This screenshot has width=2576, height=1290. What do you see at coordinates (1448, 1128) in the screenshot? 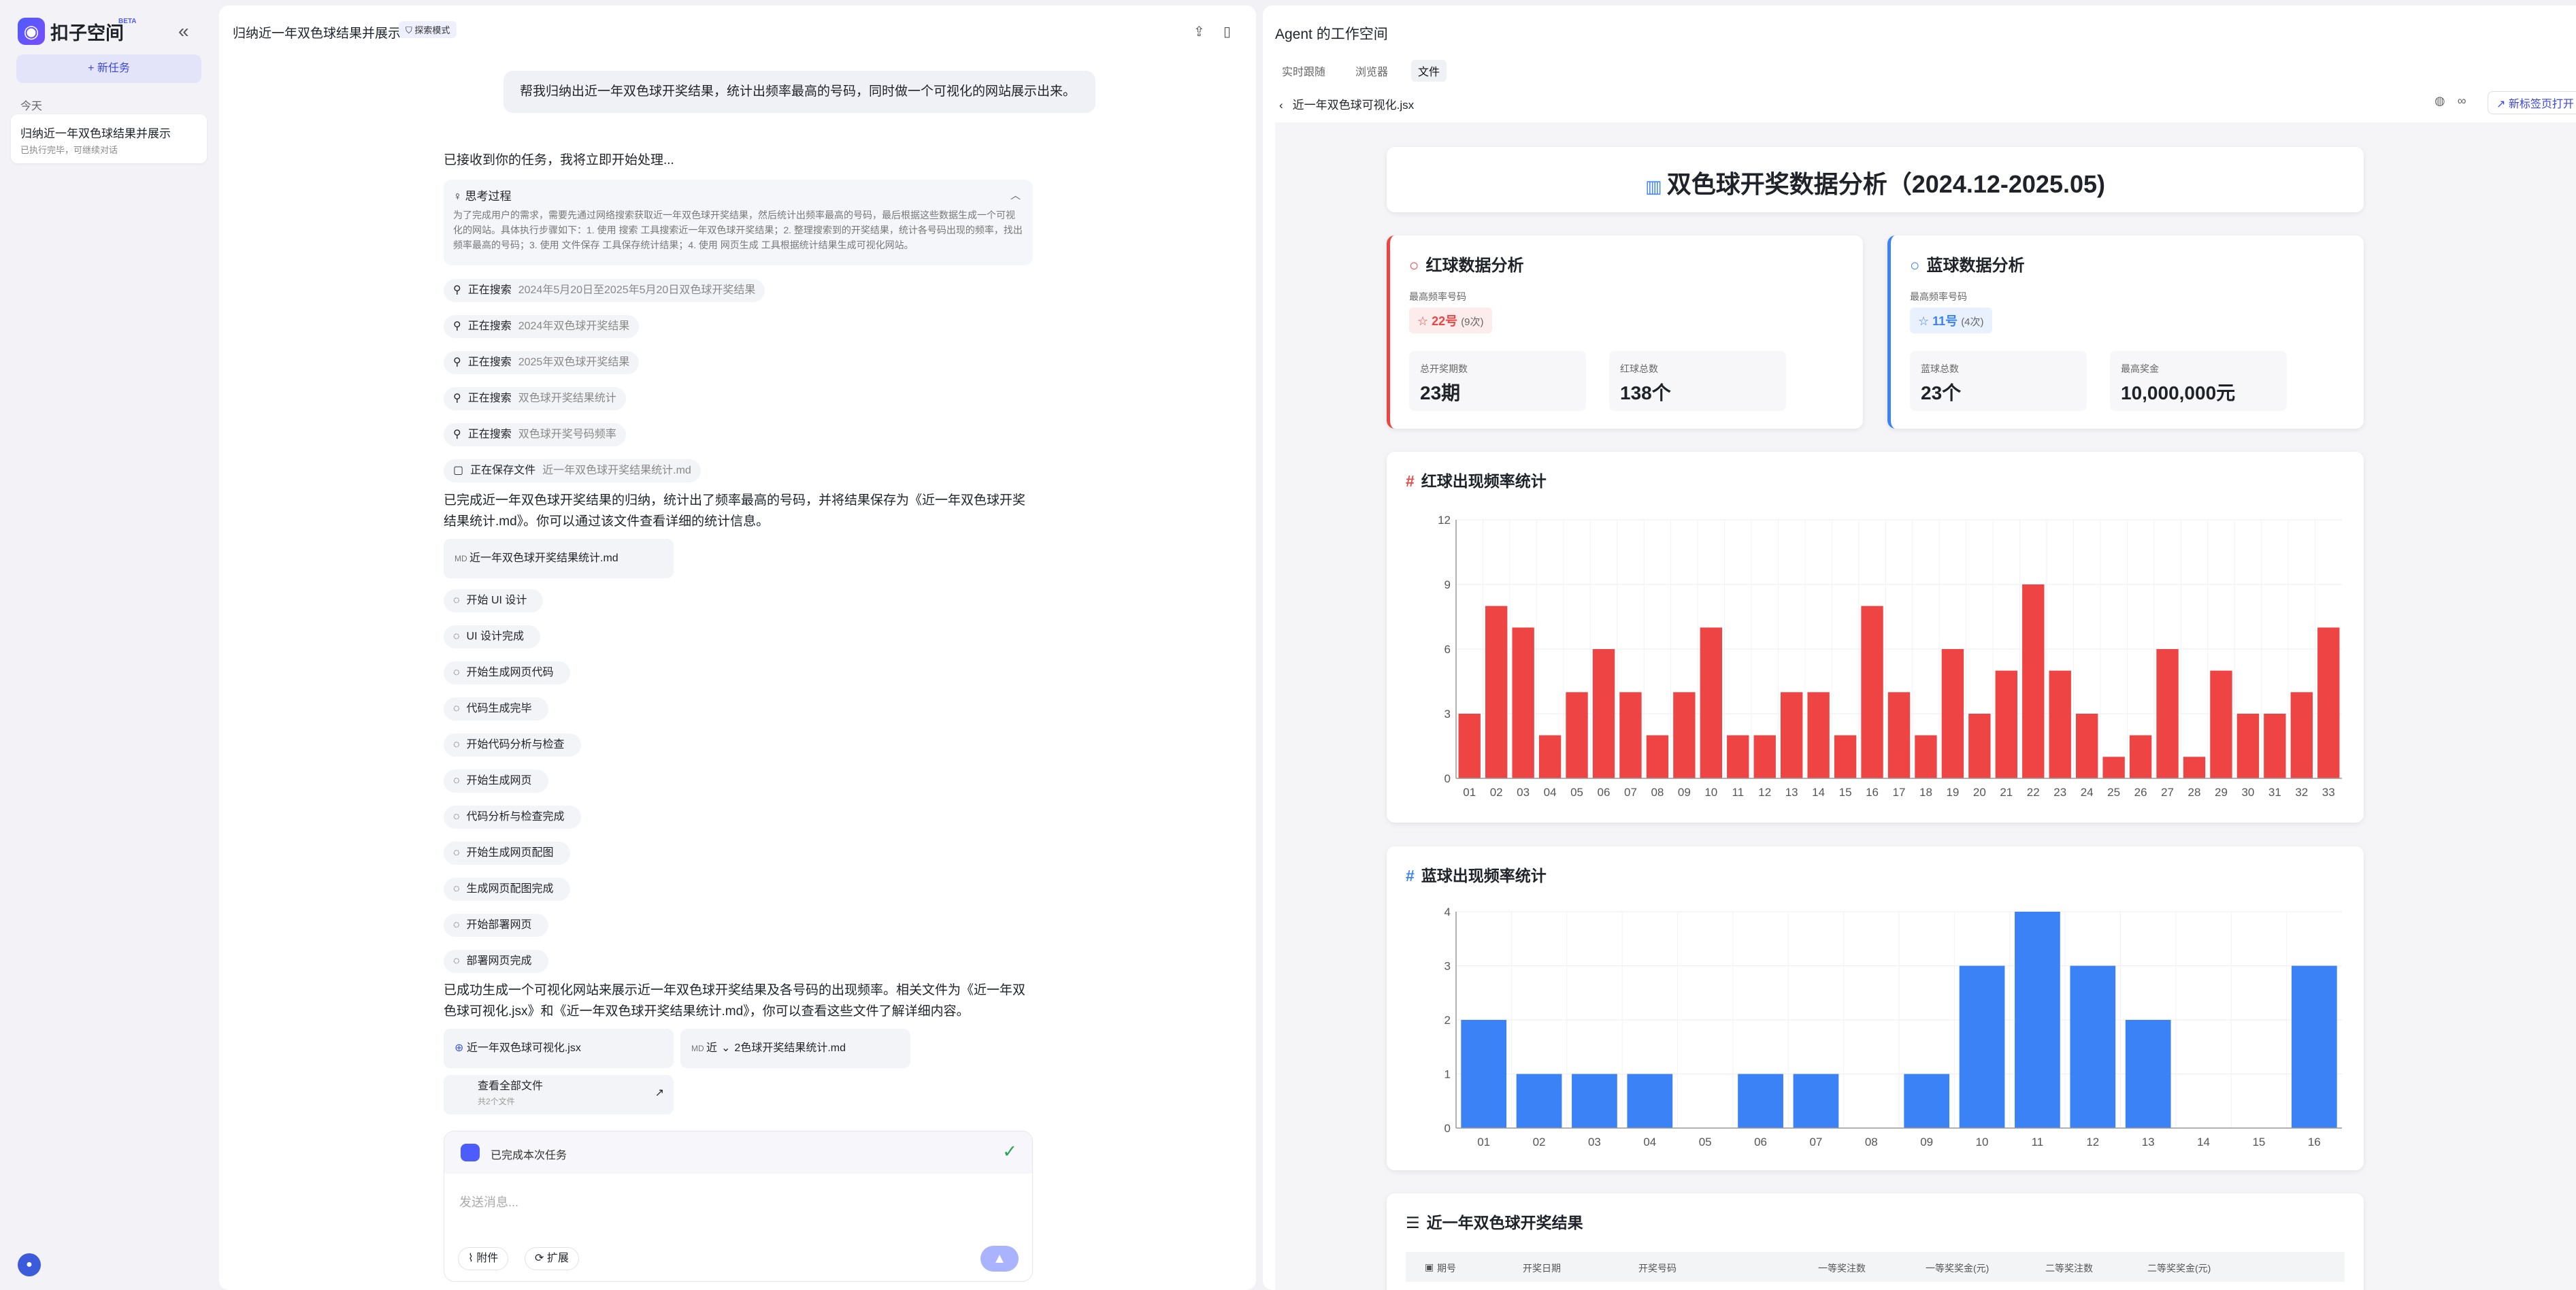
I see `y-tick-label: 0` at bounding box center [1448, 1128].